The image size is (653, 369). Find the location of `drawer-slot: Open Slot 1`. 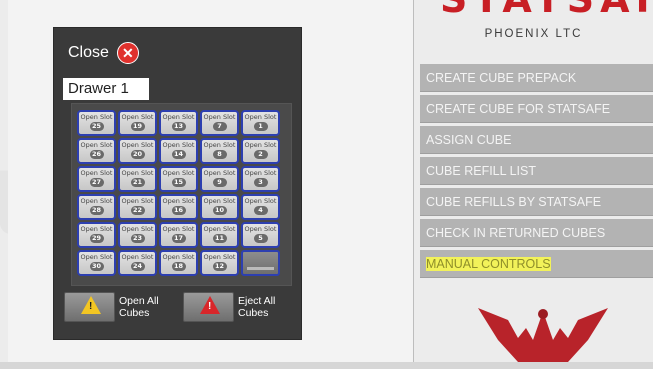

drawer-slot: Open Slot 1 is located at coordinates (260, 123).